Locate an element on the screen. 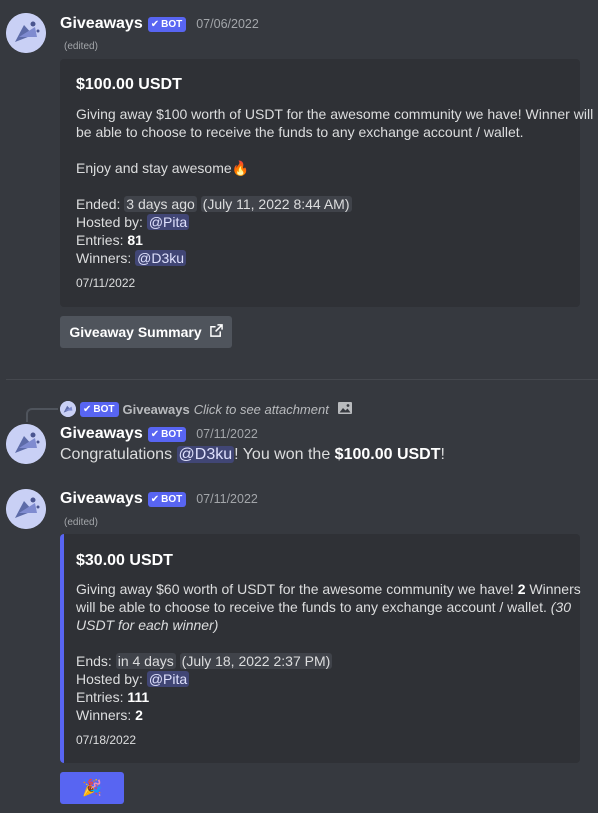 Image resolution: width=598 pixels, height=813 pixels. reply-preview: ✔ BOT Giveaways Click to see attachment is located at coordinates (206, 409).